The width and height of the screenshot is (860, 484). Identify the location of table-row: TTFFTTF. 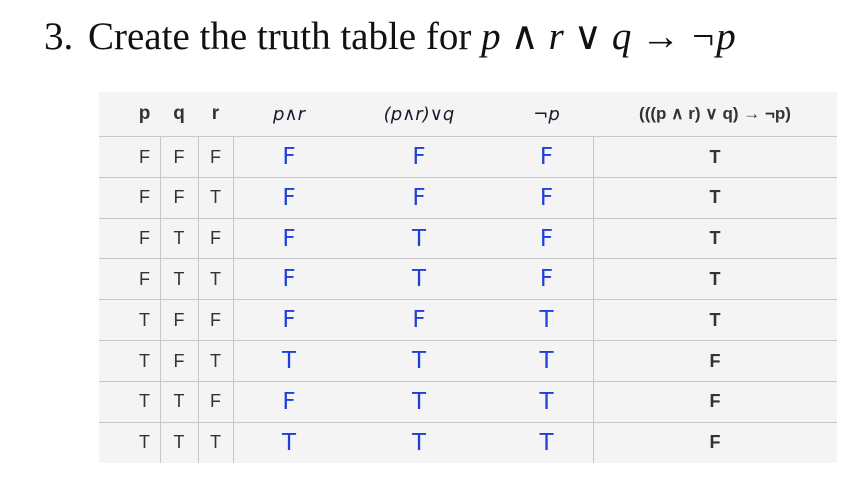
(468, 401).